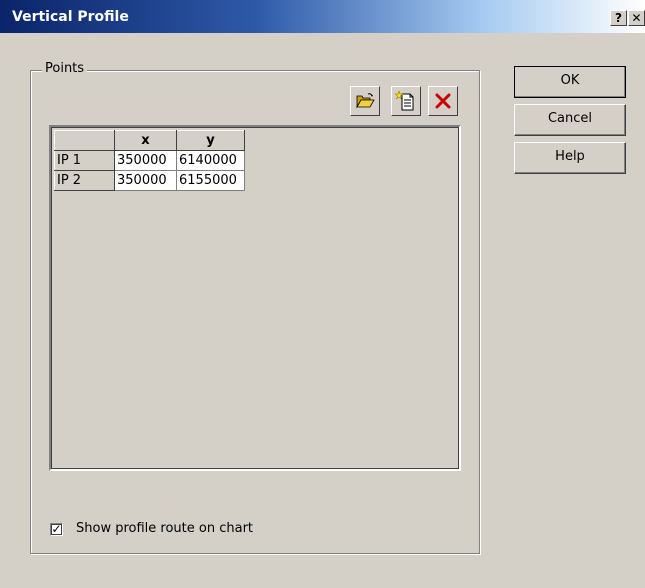 Image resolution: width=645 pixels, height=588 pixels. What do you see at coordinates (70, 17) in the screenshot?
I see `window-title: Vertical Profile` at bounding box center [70, 17].